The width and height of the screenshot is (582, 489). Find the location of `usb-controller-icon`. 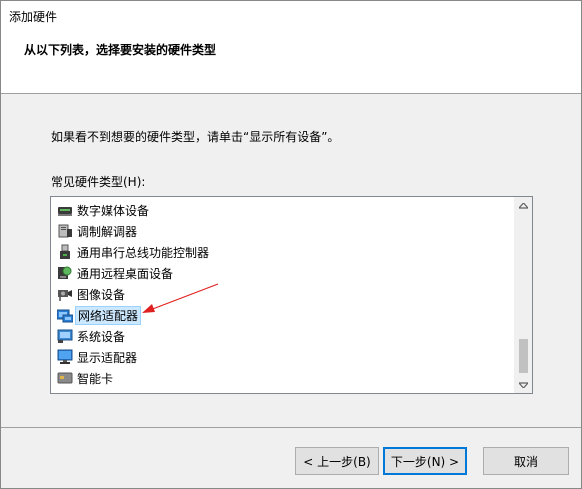

usb-controller-icon is located at coordinates (65, 252).